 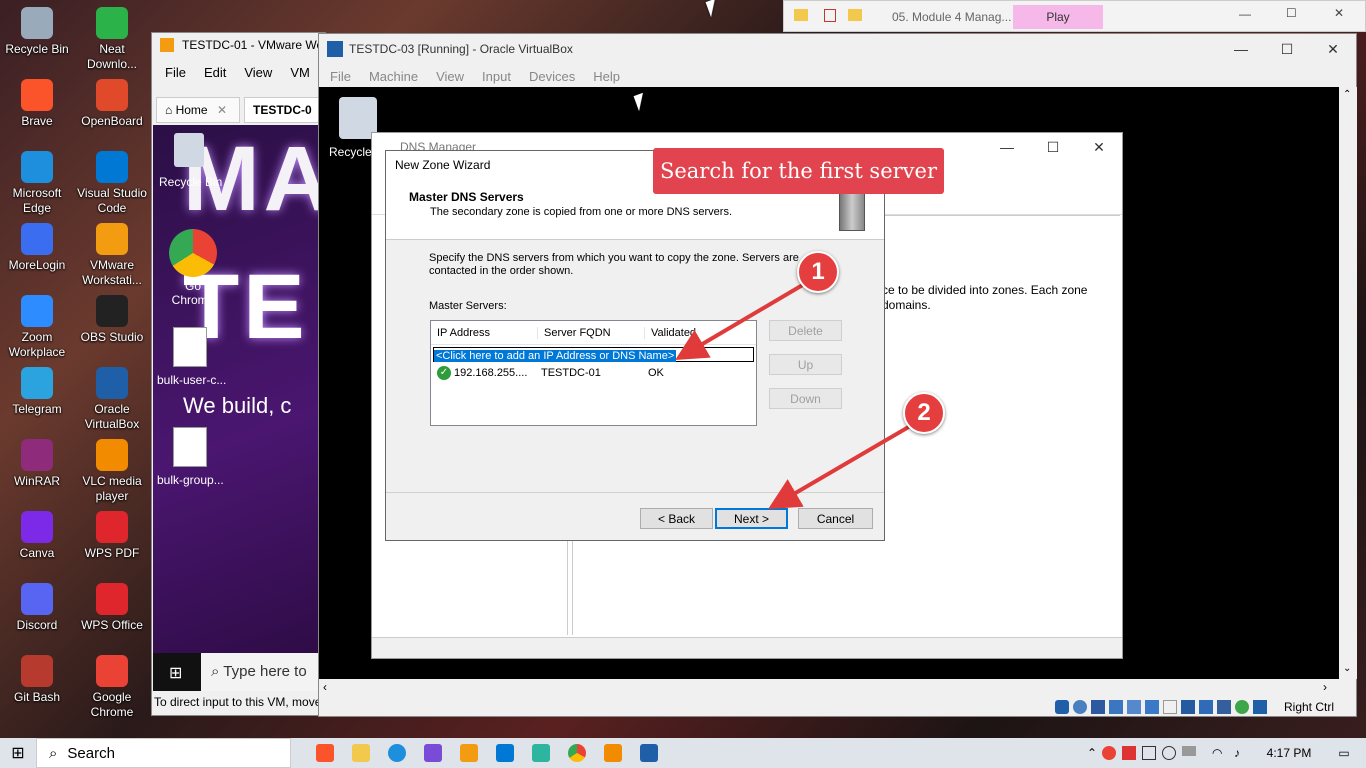 I want to click on step-marker-1: 1, so click(x=818, y=272).